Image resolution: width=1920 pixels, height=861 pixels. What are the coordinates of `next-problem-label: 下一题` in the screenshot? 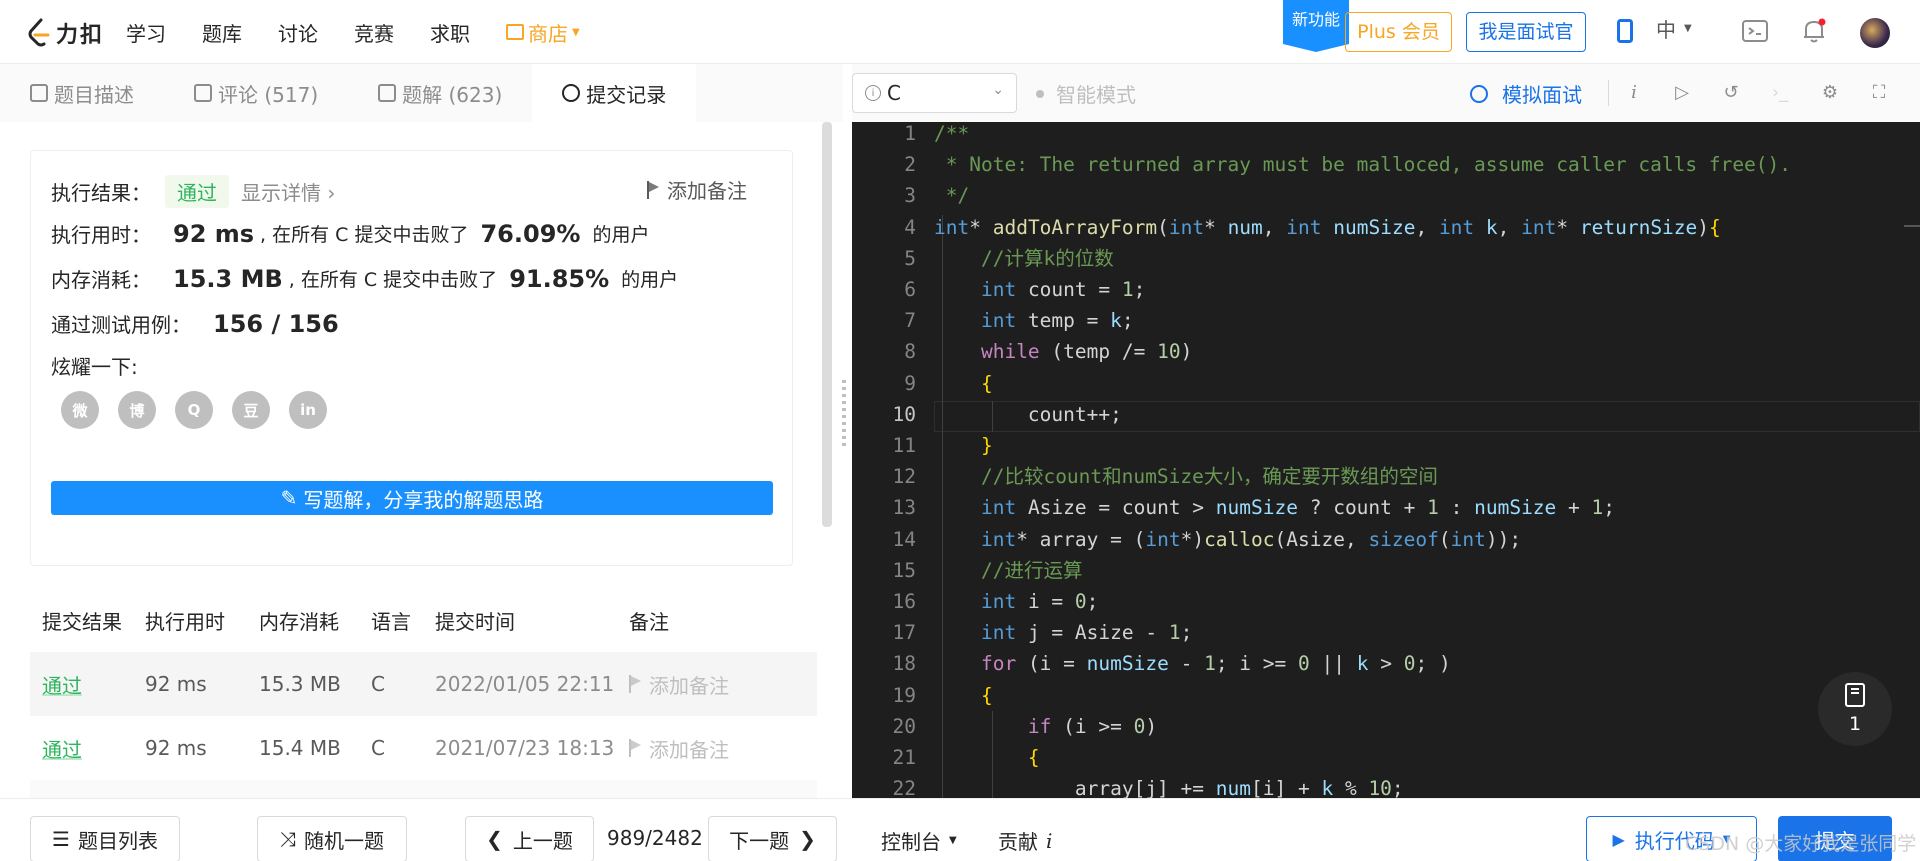 It's located at (759, 840).